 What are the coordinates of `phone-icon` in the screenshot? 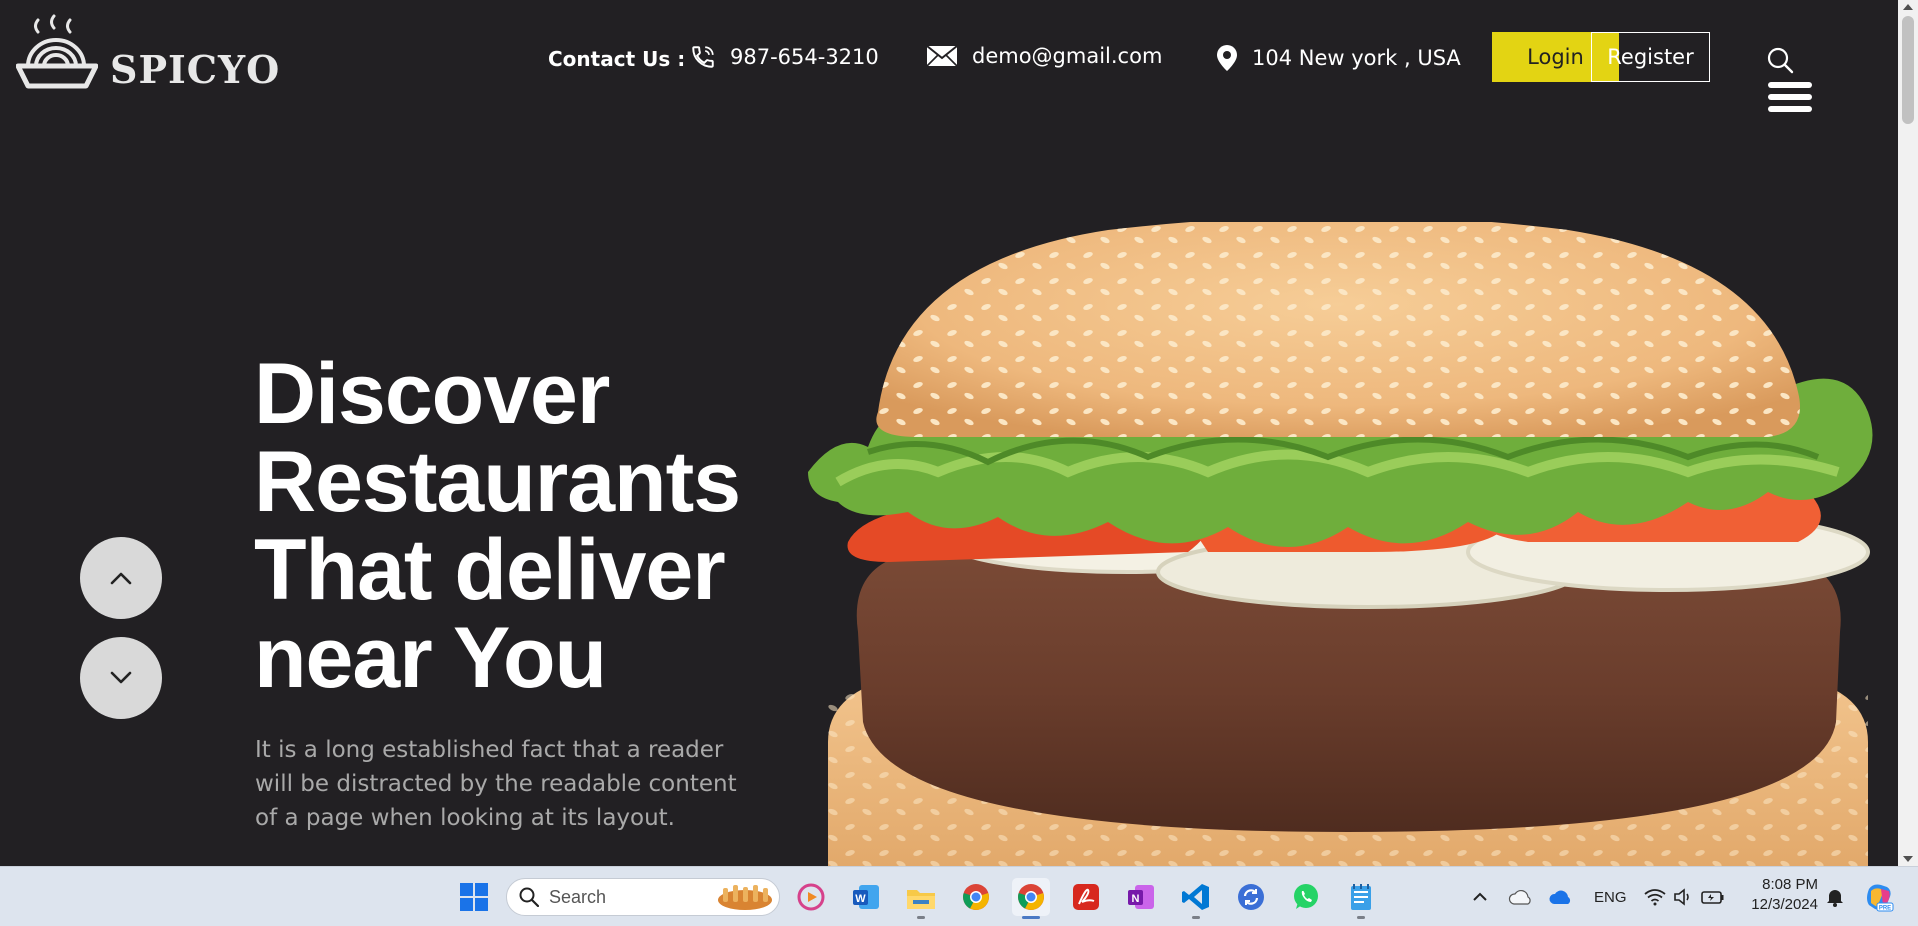 It's located at (703, 57).